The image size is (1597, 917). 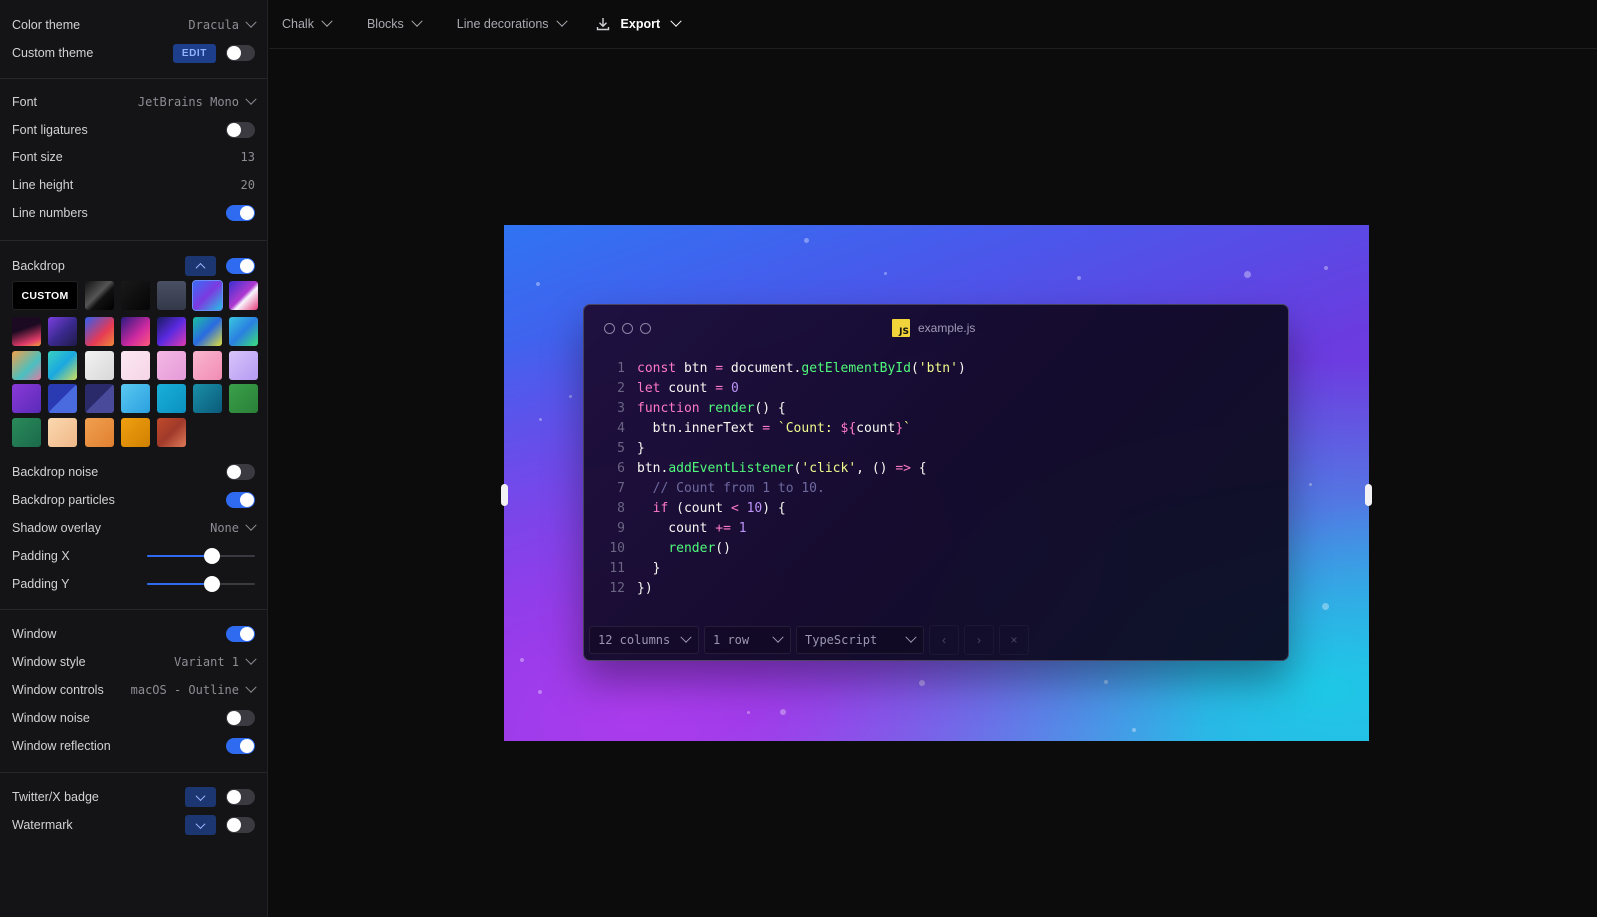 What do you see at coordinates (197, 101) in the screenshot?
I see `font-select: JetBrains Mono` at bounding box center [197, 101].